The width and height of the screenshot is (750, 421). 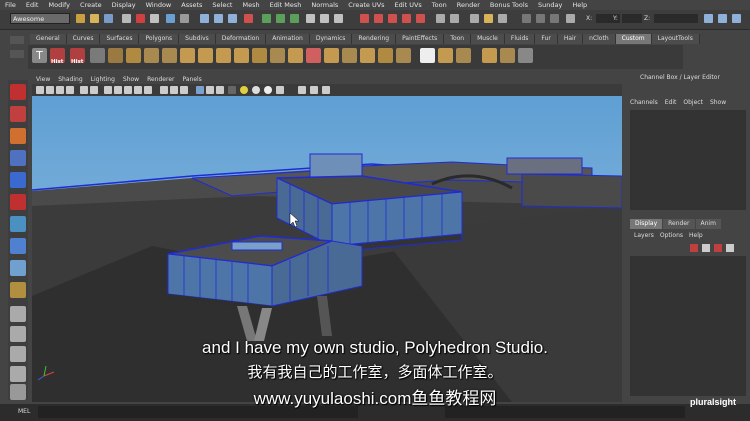 What do you see at coordinates (18, 314) in the screenshot?
I see `layout-single-icon` at bounding box center [18, 314].